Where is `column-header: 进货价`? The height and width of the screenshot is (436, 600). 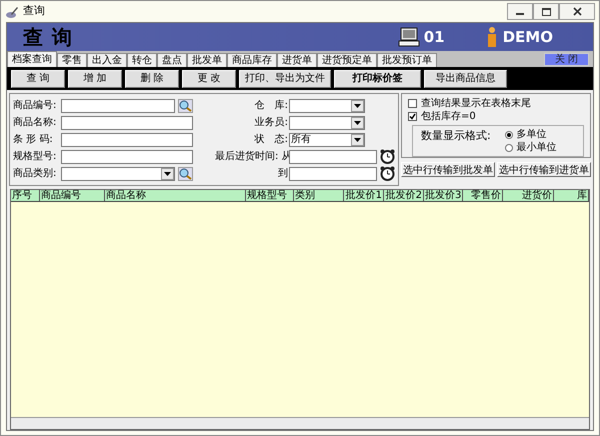
column-header: 进货价 is located at coordinates (528, 195).